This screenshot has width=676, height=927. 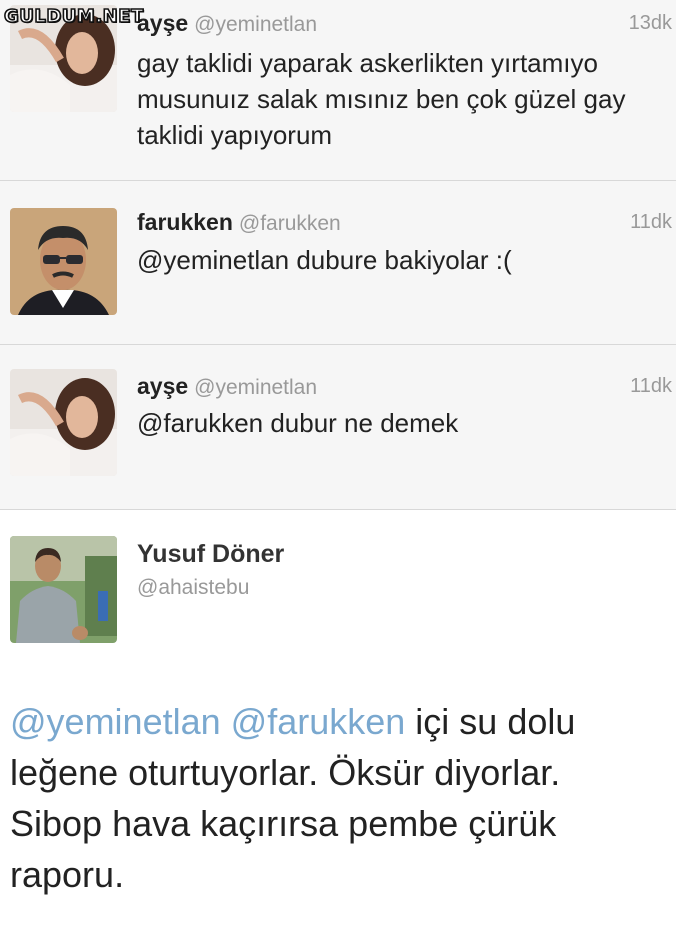 What do you see at coordinates (290, 223) in the screenshot?
I see `author-handle: @farukken` at bounding box center [290, 223].